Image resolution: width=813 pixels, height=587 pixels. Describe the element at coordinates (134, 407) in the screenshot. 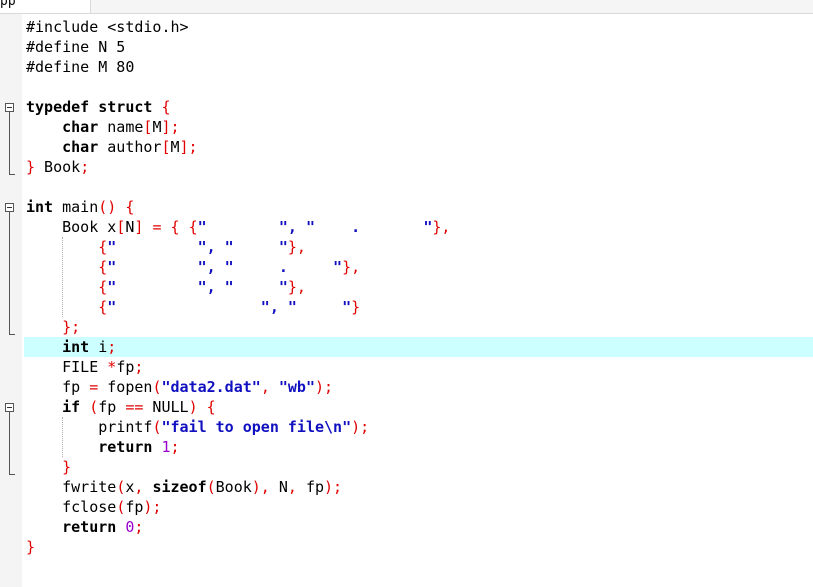

I see `code-token: ==` at that location.